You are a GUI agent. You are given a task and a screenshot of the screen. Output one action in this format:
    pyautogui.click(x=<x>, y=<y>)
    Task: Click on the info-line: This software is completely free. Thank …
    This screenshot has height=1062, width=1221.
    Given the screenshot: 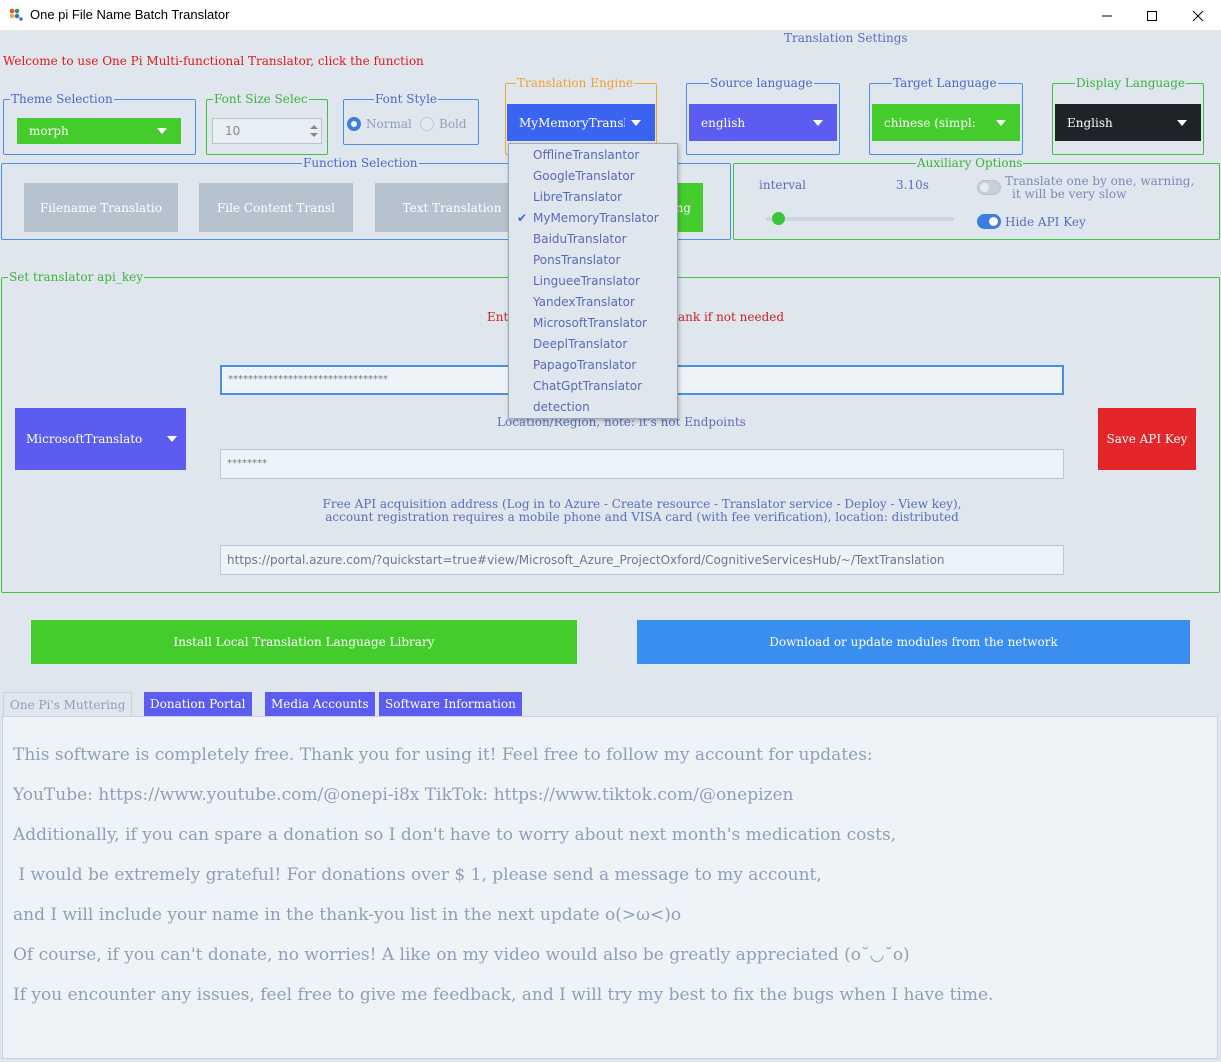 What is the action you would take?
    pyautogui.click(x=443, y=755)
    